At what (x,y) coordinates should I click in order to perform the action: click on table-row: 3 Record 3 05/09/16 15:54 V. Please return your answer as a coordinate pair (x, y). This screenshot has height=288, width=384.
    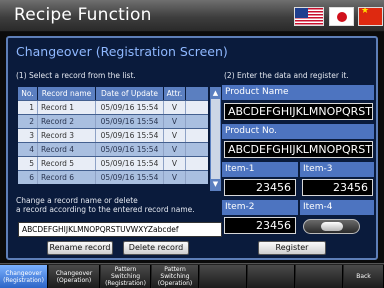
    Looking at the image, I should click on (113, 135).